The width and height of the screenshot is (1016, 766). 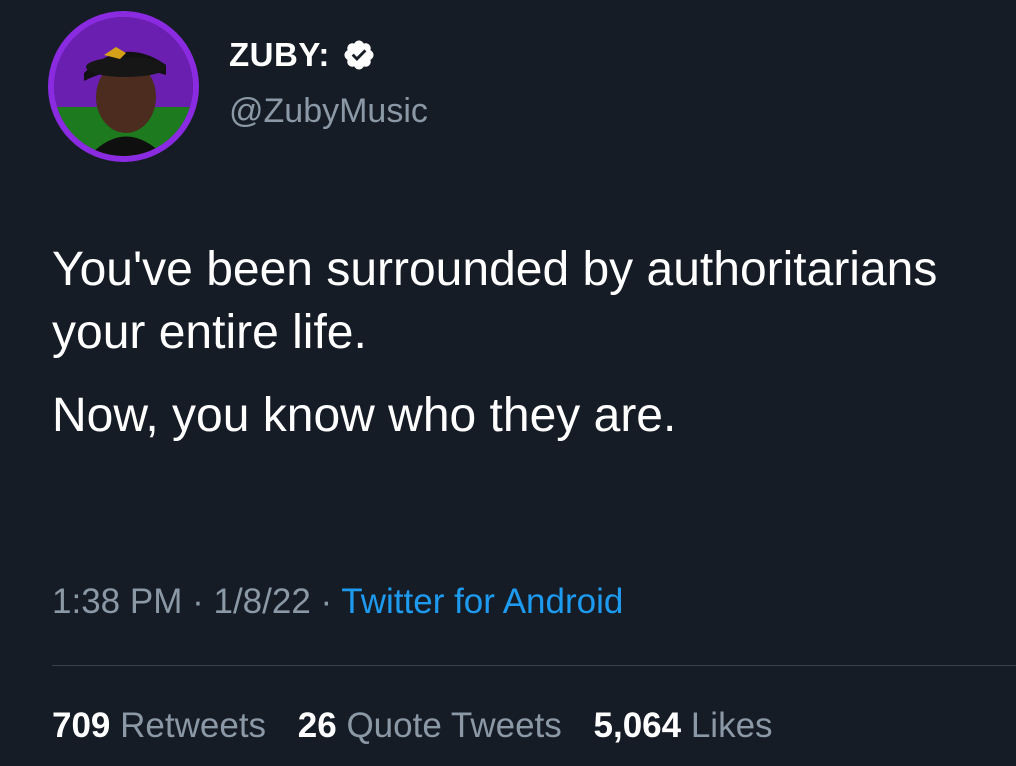 I want to click on display-name: ZUBY:, so click(x=279, y=55).